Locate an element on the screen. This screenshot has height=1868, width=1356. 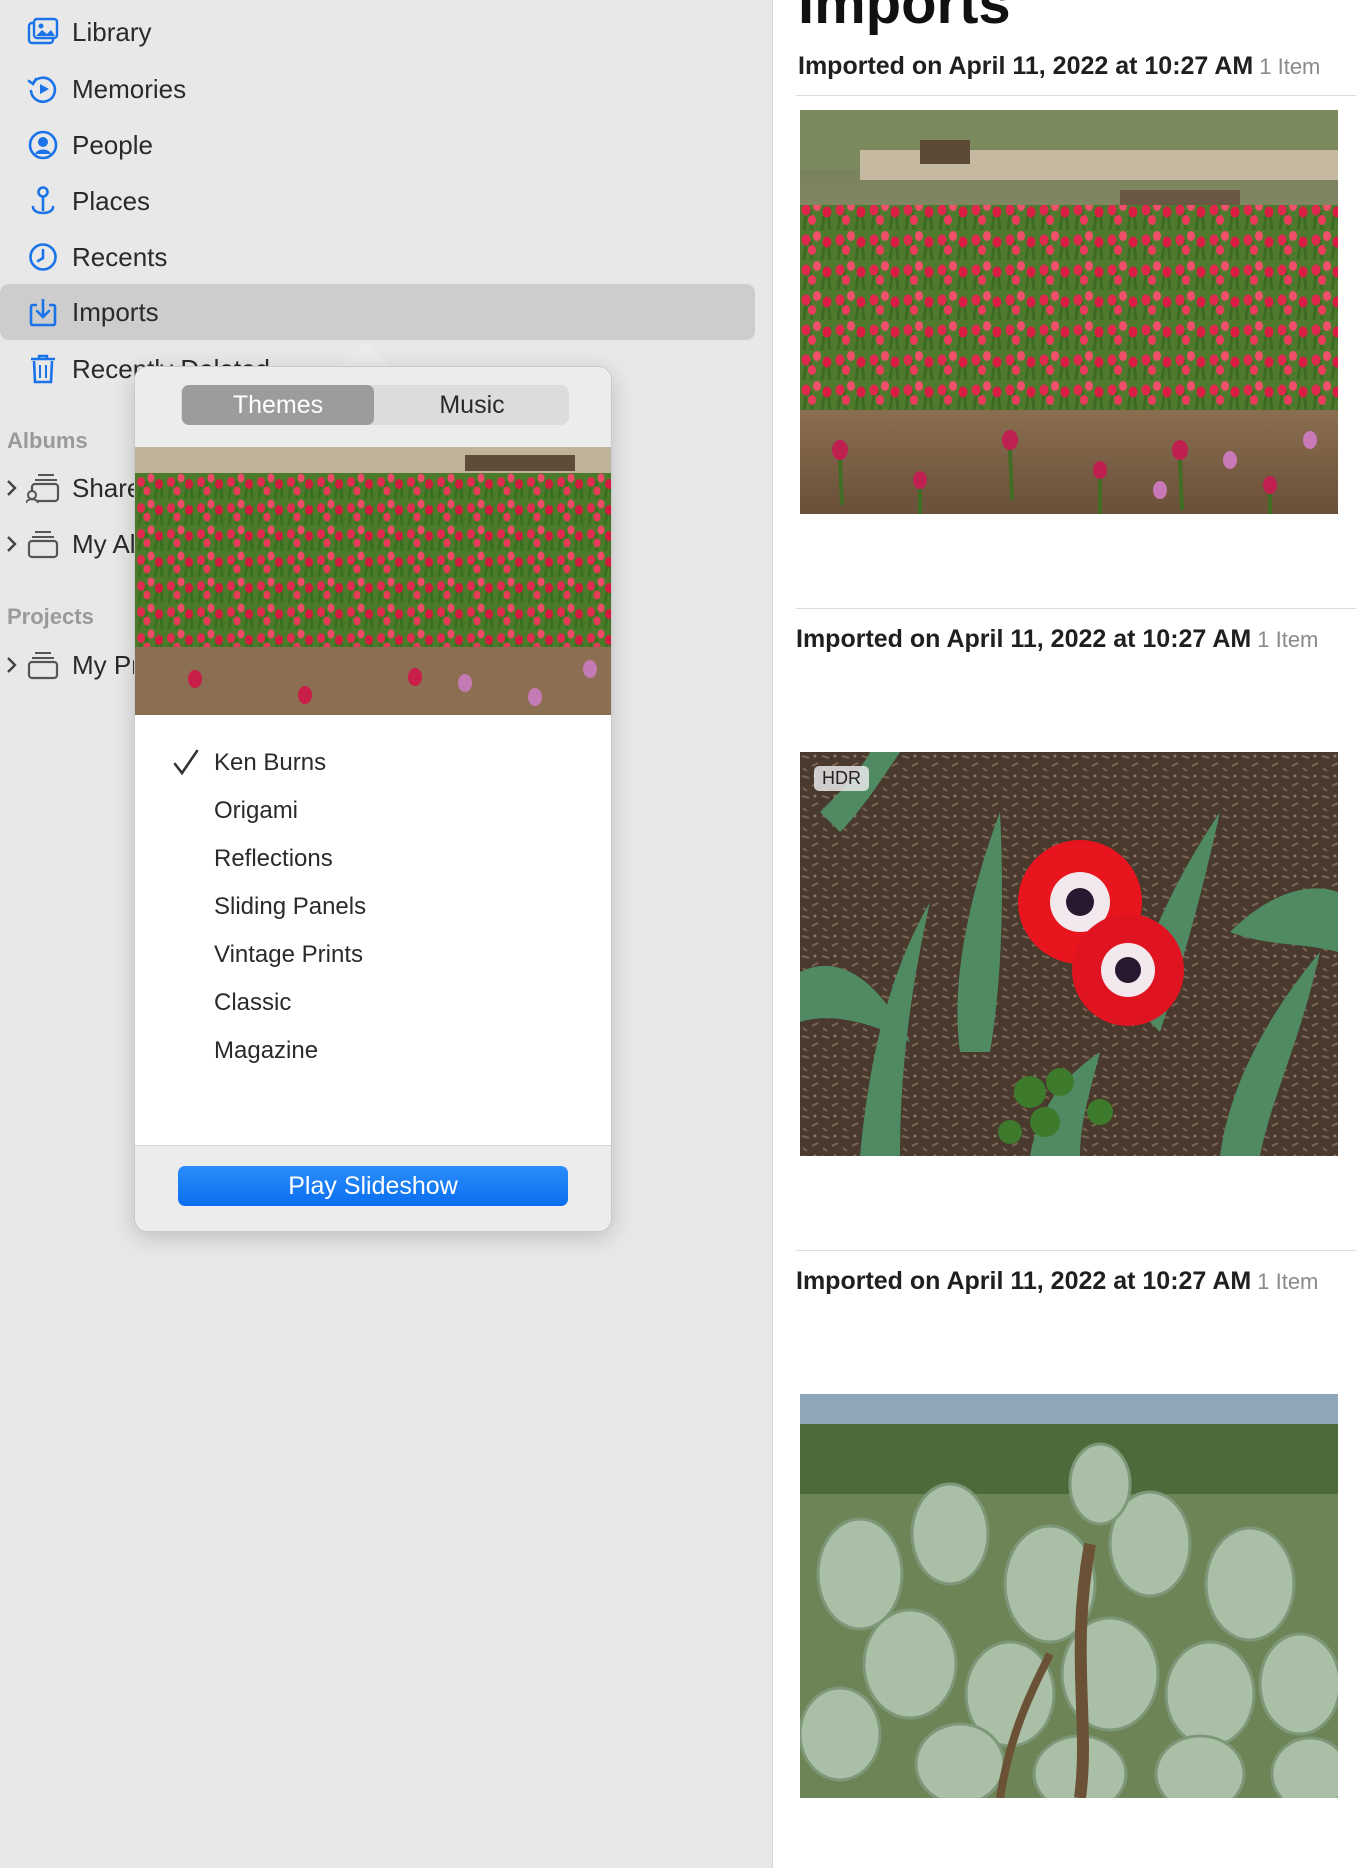
recents-icon is located at coordinates (43, 257).